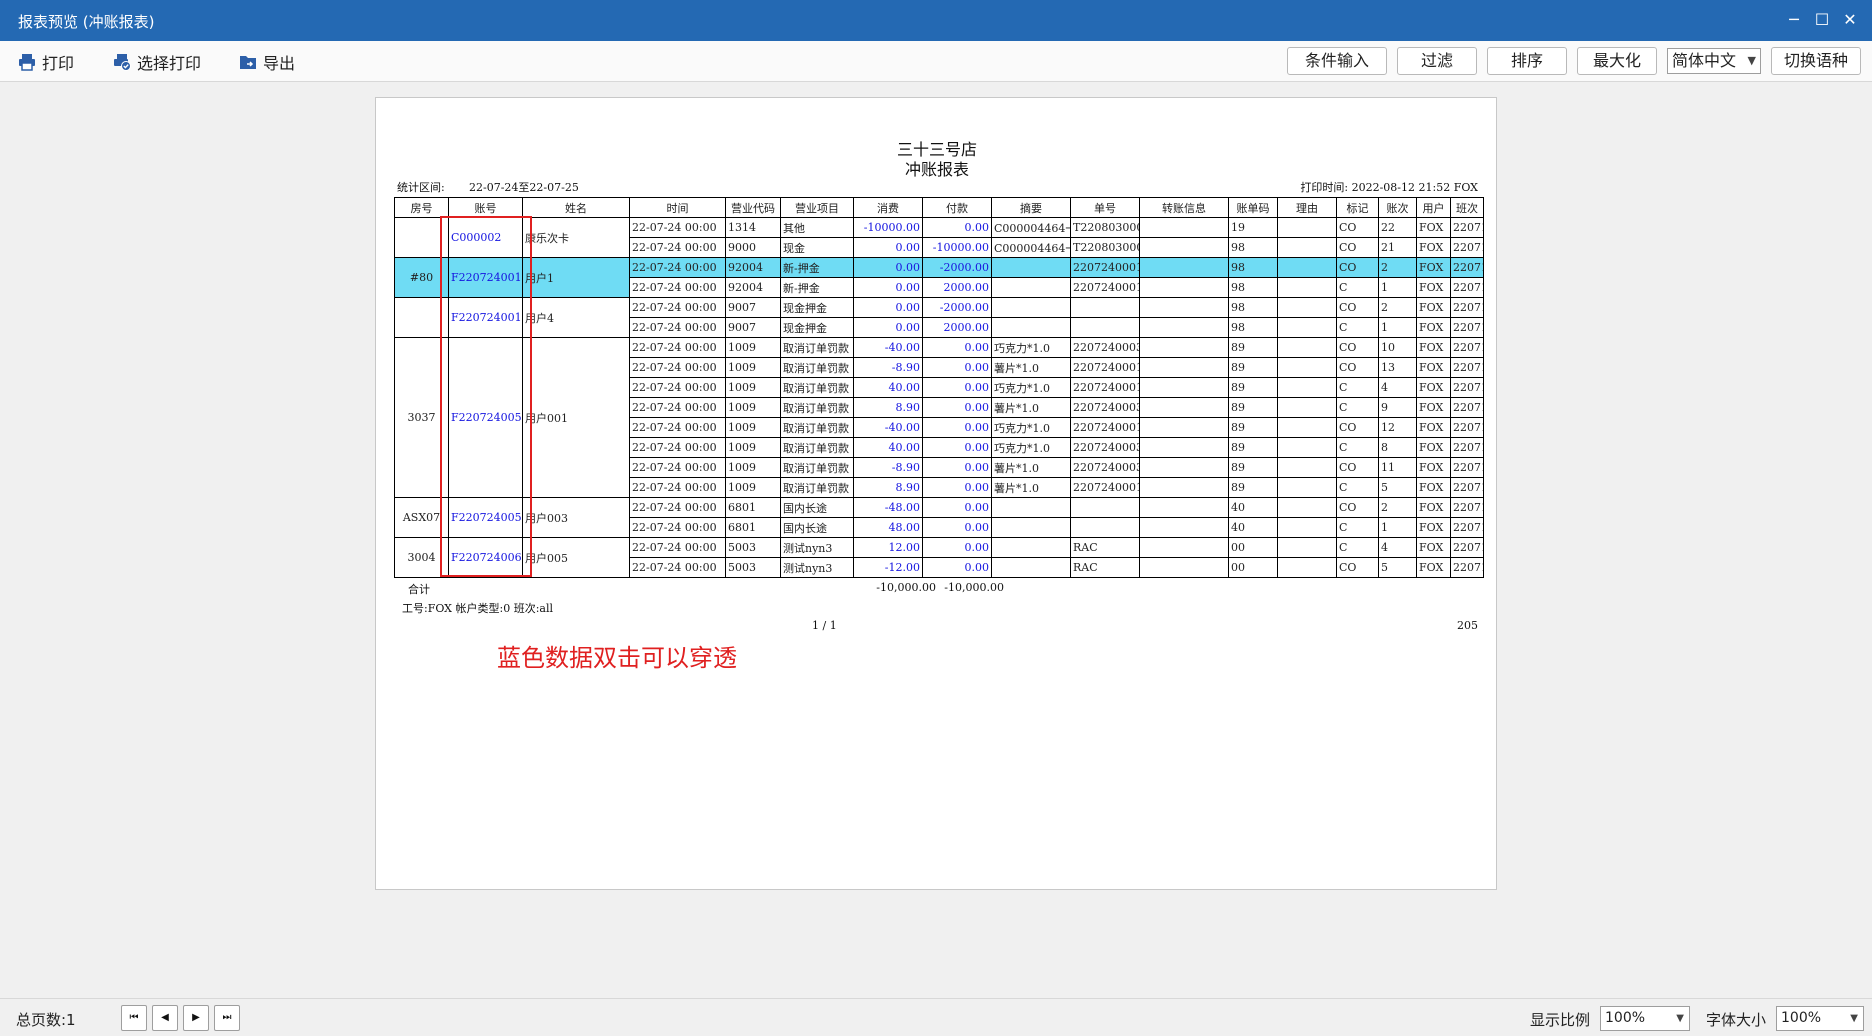 Image resolution: width=1872 pixels, height=1036 pixels. Describe the element at coordinates (1822, 20) in the screenshot. I see `maximize-icon: ☐` at that location.